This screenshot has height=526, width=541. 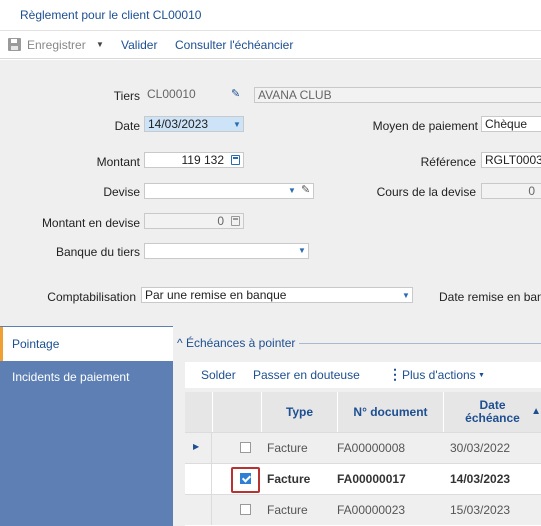 What do you see at coordinates (194, 221) in the screenshot?
I see `foreign-amount-field: 0` at bounding box center [194, 221].